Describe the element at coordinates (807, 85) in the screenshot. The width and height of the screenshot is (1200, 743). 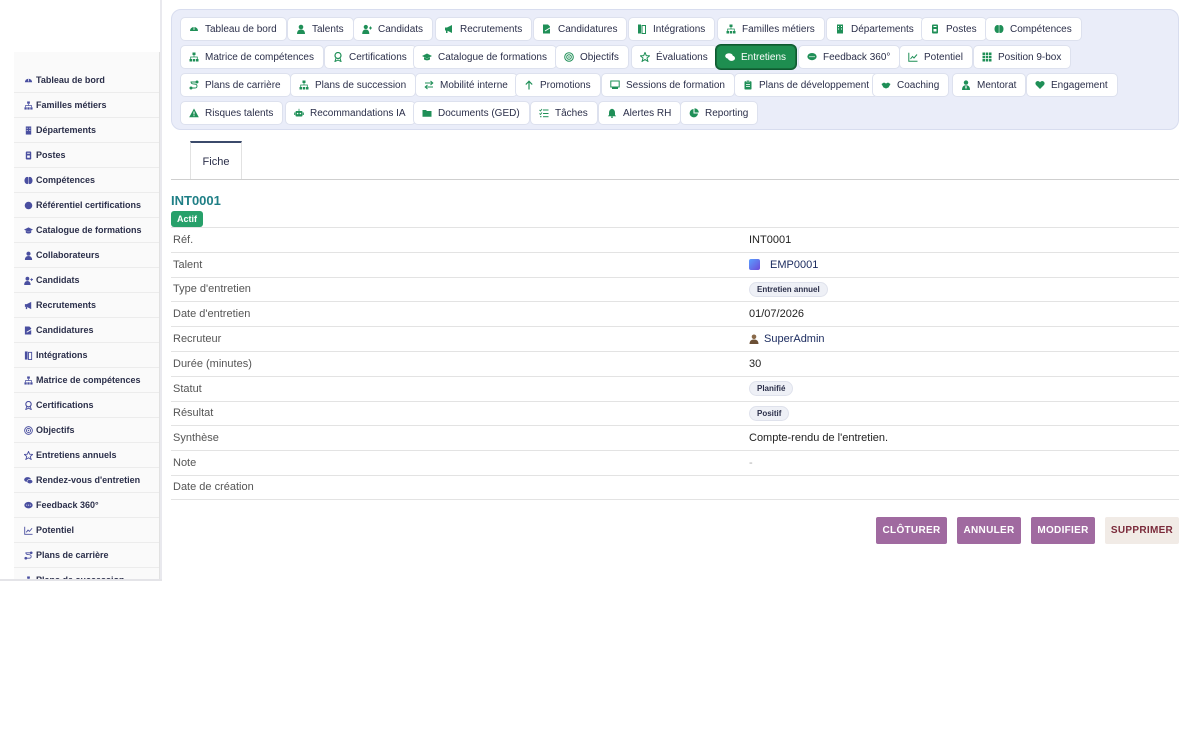
I see `nav-item-plans-de-developpement: Plans de développement` at that location.